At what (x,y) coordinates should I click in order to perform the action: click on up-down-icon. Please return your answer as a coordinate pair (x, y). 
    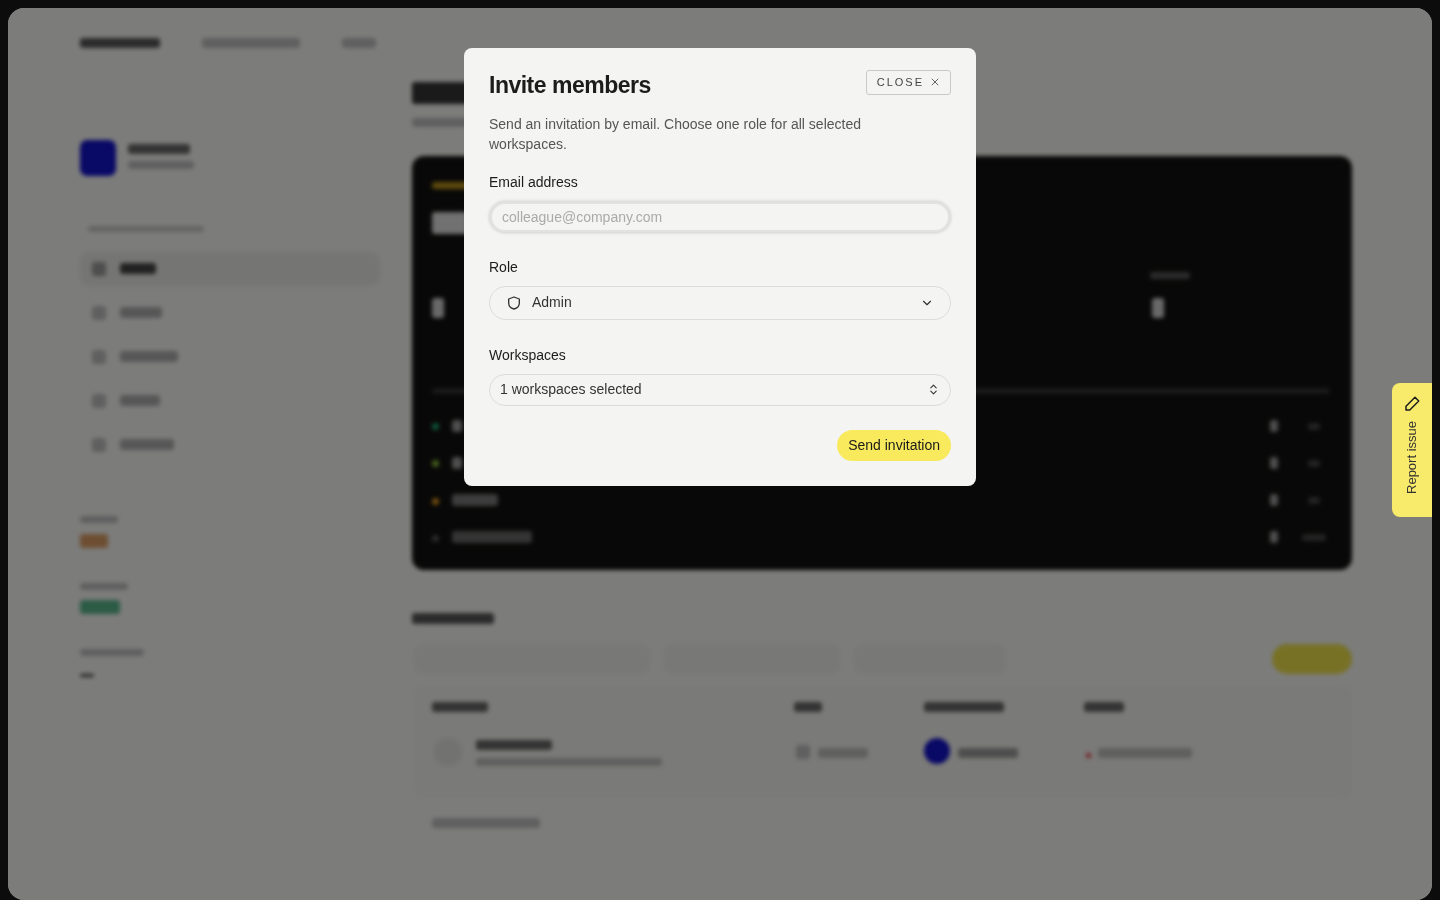
    Looking at the image, I should click on (933, 390).